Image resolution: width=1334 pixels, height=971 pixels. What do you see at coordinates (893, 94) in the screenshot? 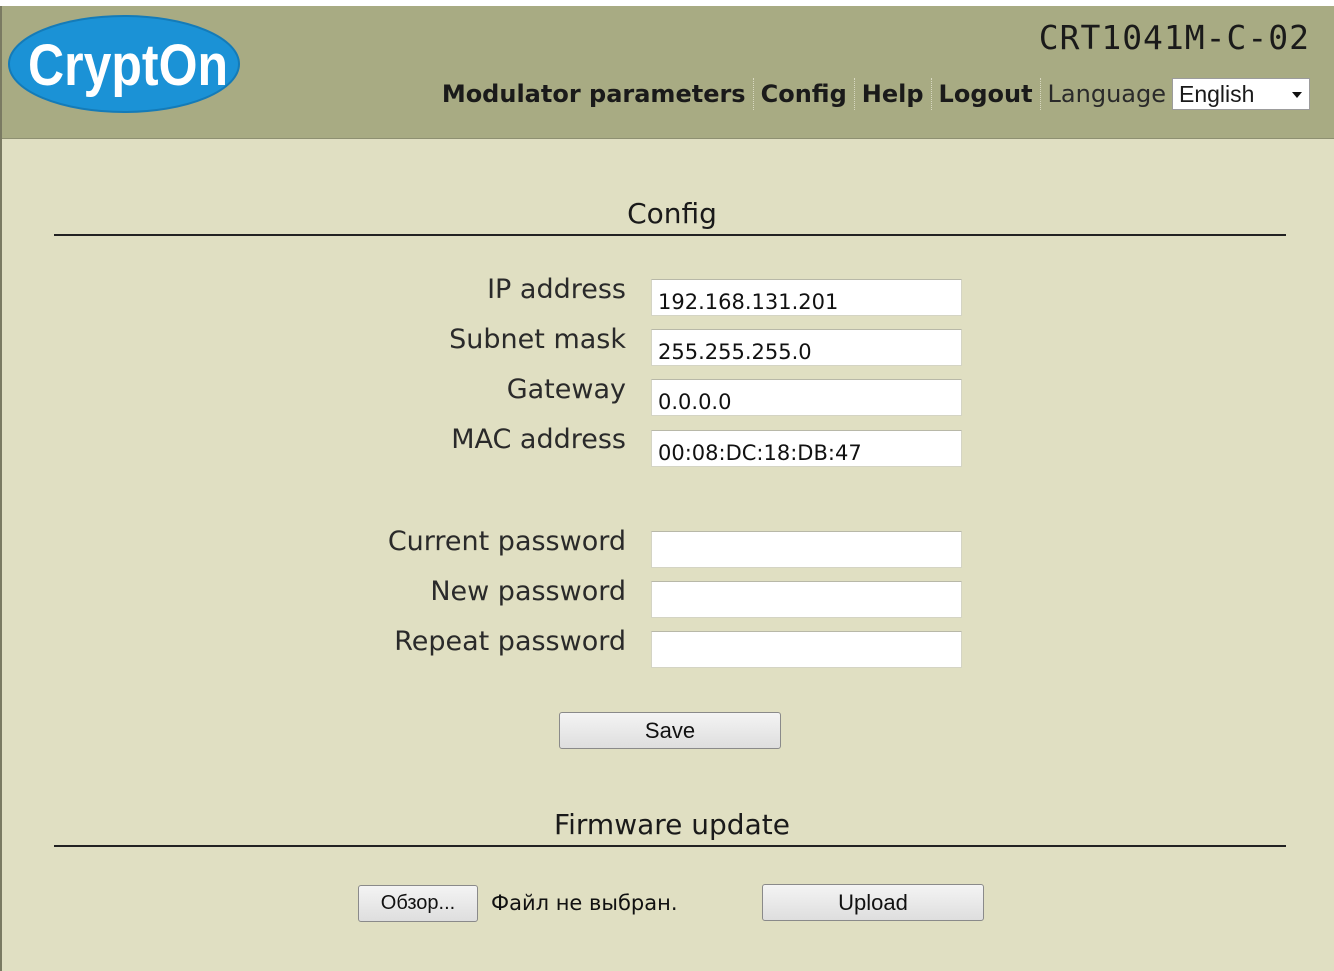
I see `nav-help: Help` at bounding box center [893, 94].